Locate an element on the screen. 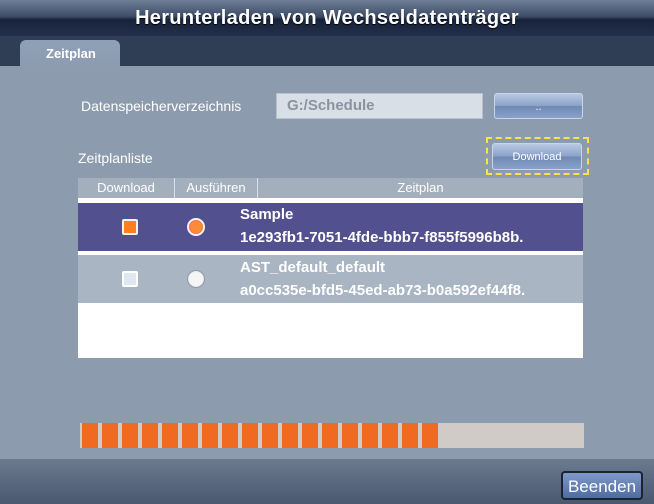 This screenshot has width=654, height=504. browse-button: .. is located at coordinates (538, 106).